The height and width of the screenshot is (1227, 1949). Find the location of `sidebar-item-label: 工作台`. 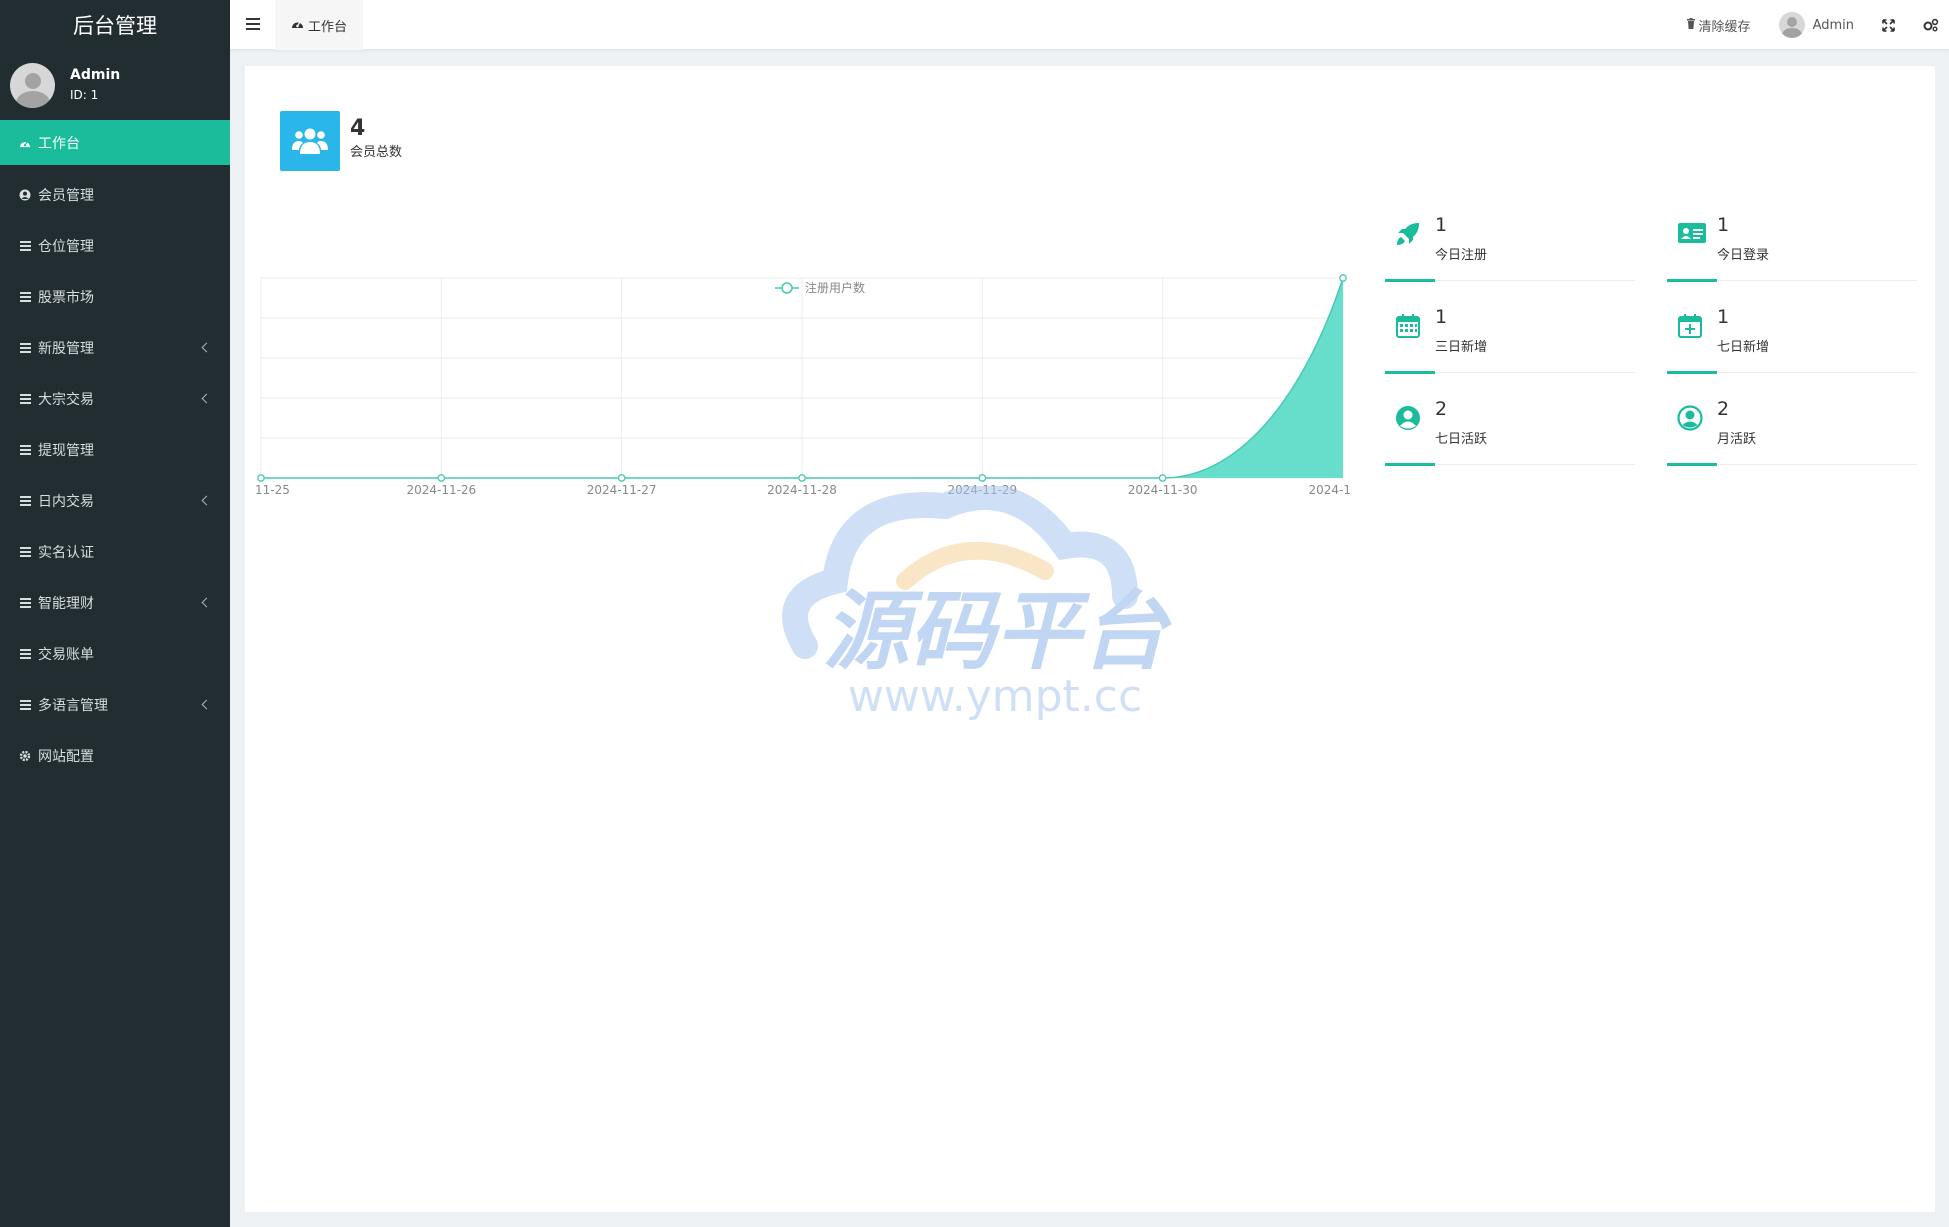

sidebar-item-label: 工作台 is located at coordinates (59, 143).